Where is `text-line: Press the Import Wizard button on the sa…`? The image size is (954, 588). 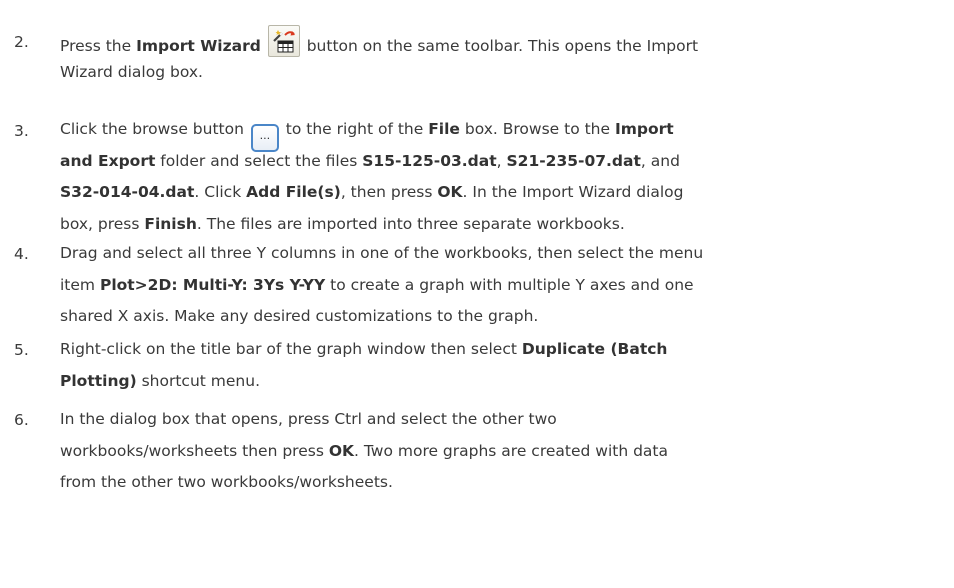 text-line: Press the Import Wizard button on the sa… is located at coordinates (501, 41).